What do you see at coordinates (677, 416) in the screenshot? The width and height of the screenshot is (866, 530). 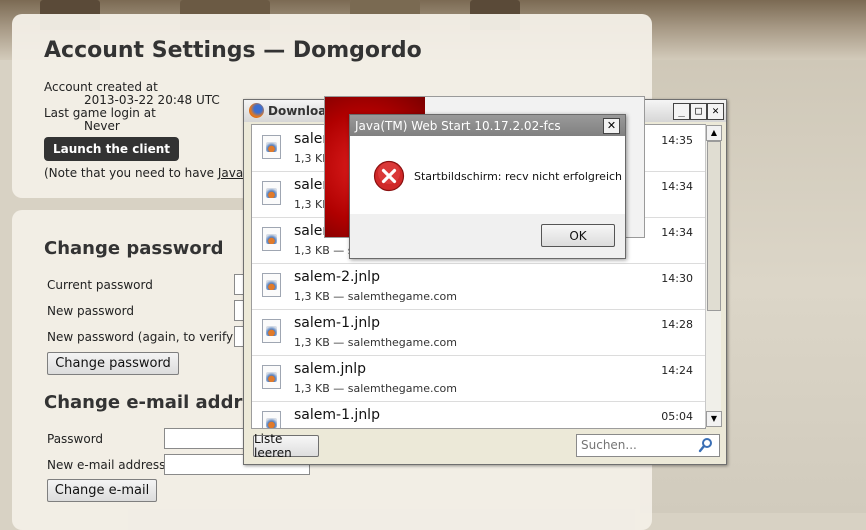 I see `download-time: 05:04` at bounding box center [677, 416].